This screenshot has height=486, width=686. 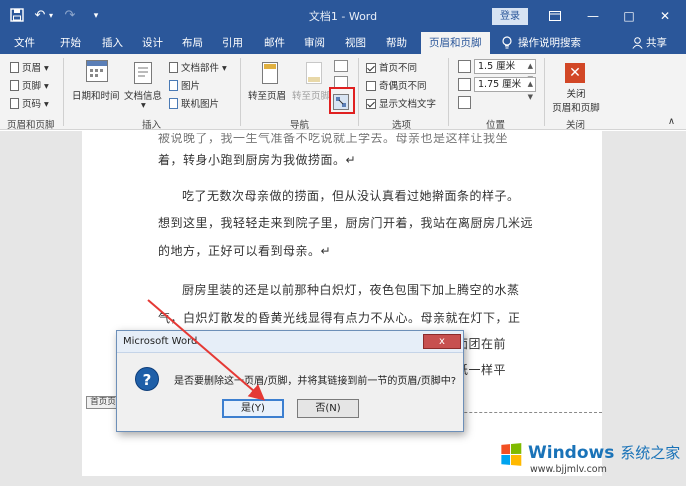 What do you see at coordinates (343, 16) in the screenshot?
I see `title-bar: ↶ ▾ ↷ ▾ 文档1 - Word 登录 — □ ✕` at bounding box center [343, 16].